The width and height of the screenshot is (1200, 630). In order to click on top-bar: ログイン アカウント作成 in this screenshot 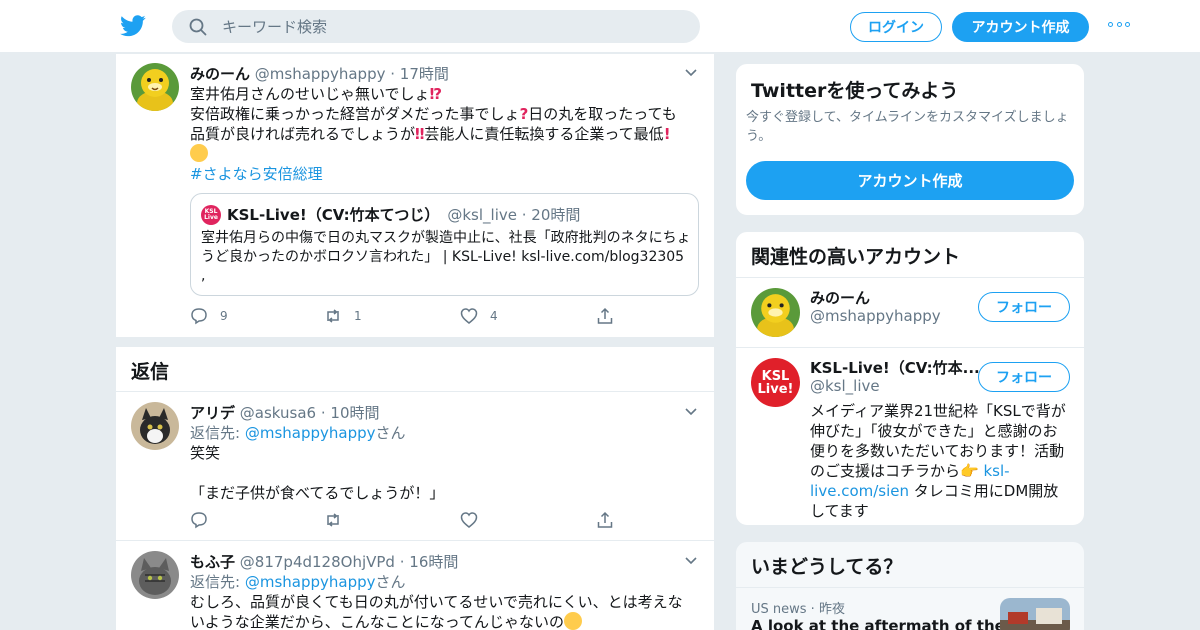, I will do `click(600, 26)`.